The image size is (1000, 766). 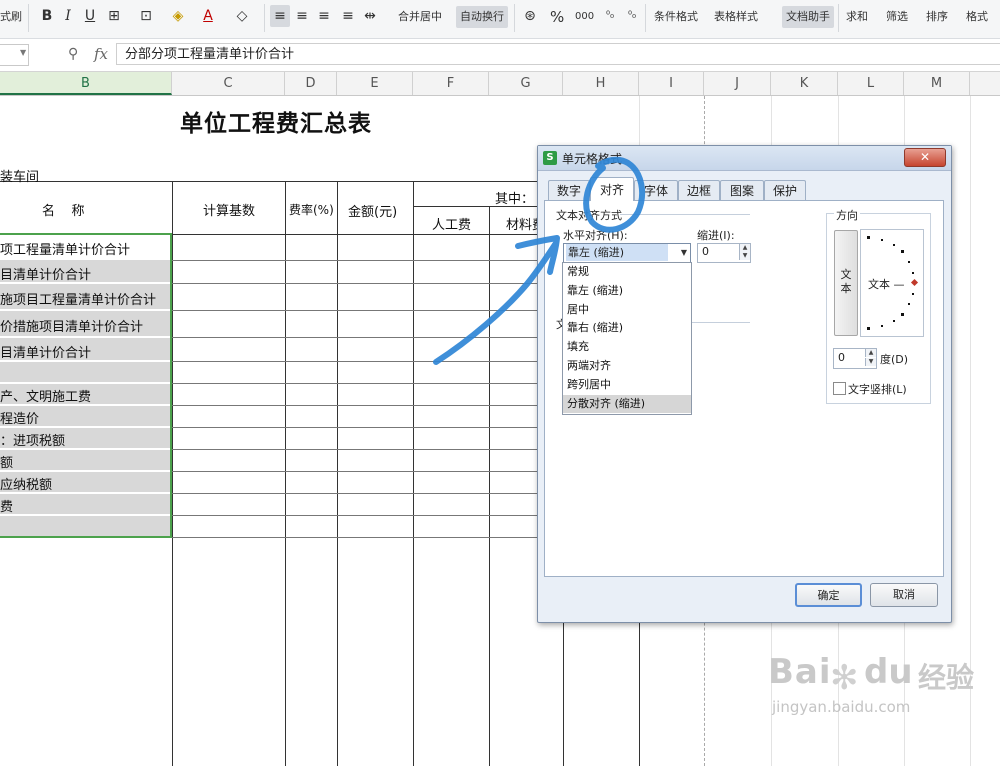 I want to click on halign-option-left-indent: 靠左 (缩进), so click(x=627, y=291).